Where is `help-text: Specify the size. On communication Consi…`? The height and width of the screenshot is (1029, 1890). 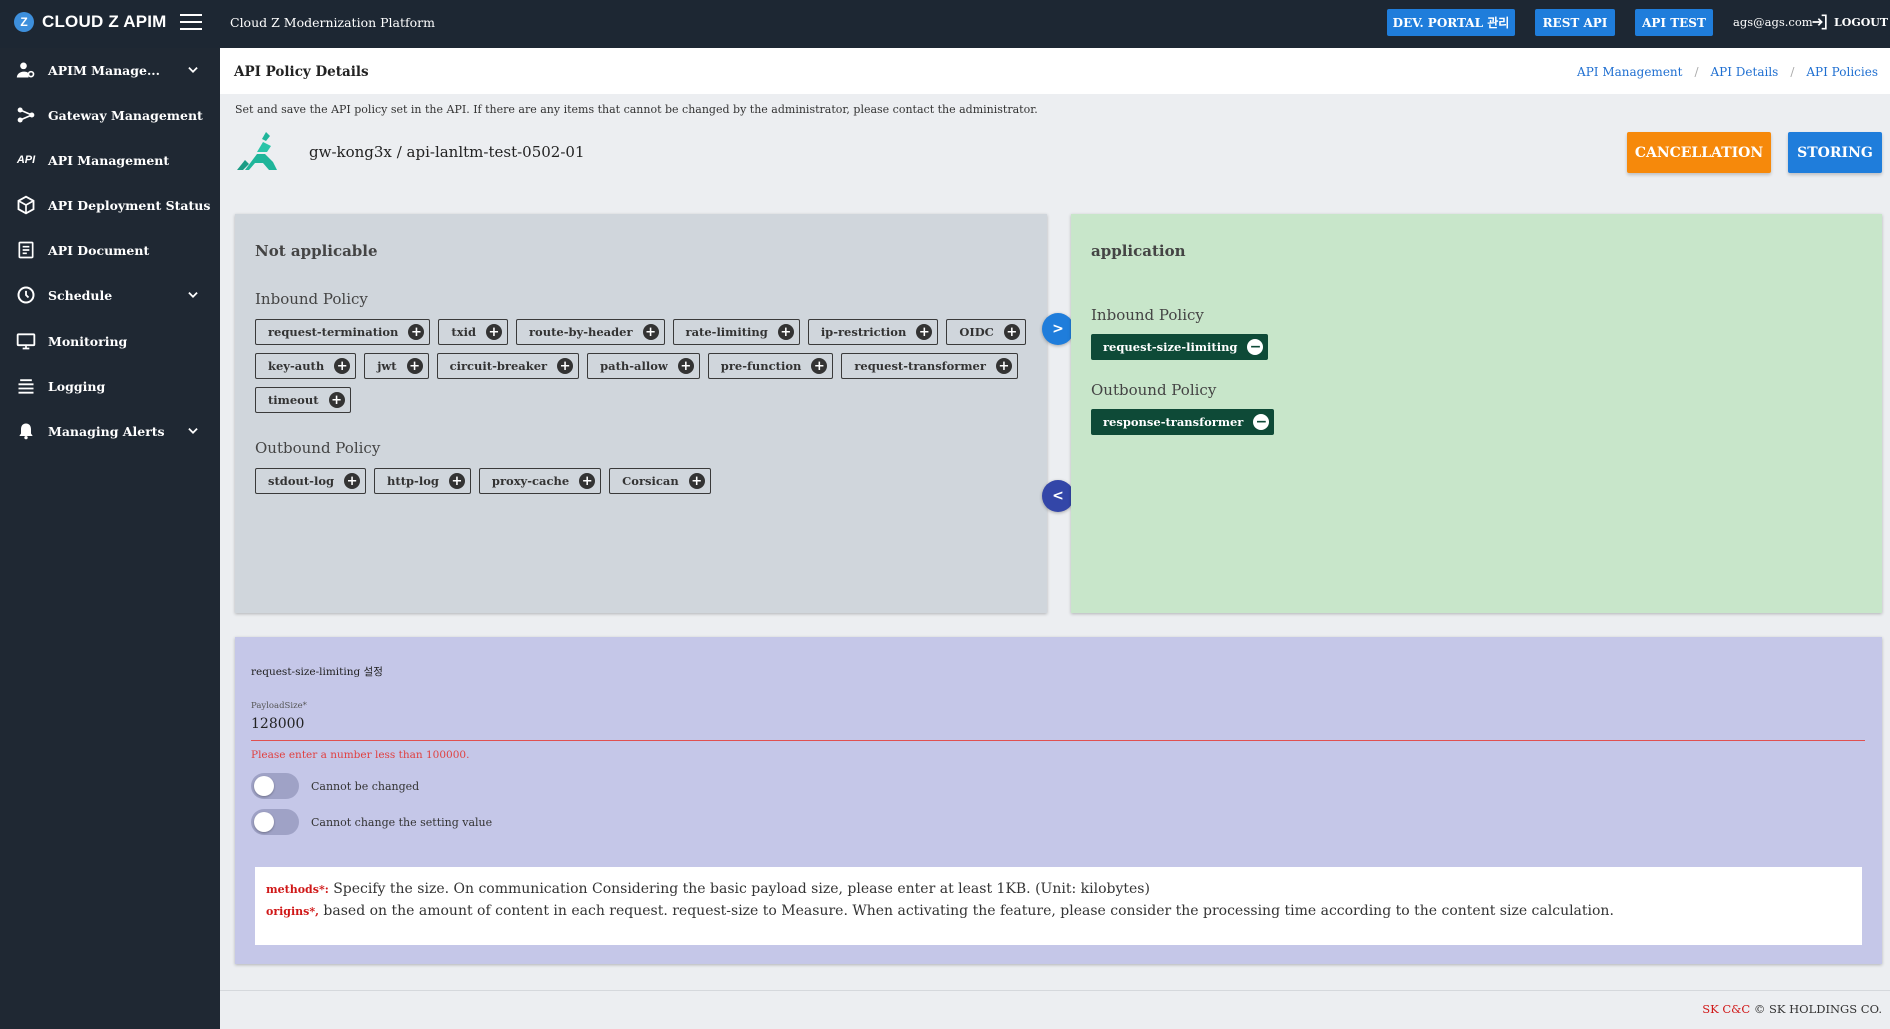
help-text: Specify the size. On communication Consi… is located at coordinates (741, 889).